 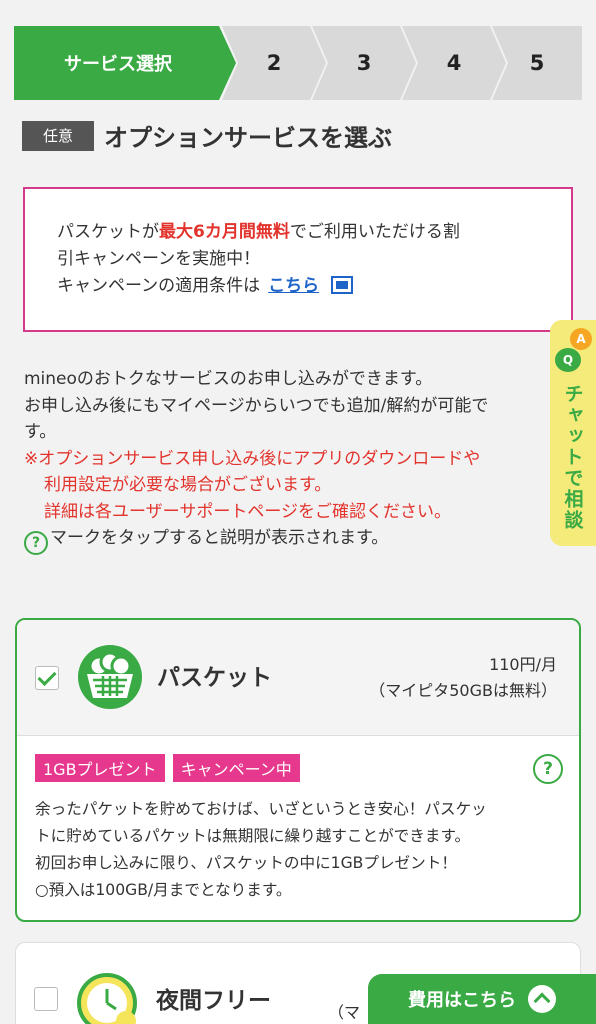 I want to click on cost-summary-button: 費用はこちら, so click(x=482, y=999).